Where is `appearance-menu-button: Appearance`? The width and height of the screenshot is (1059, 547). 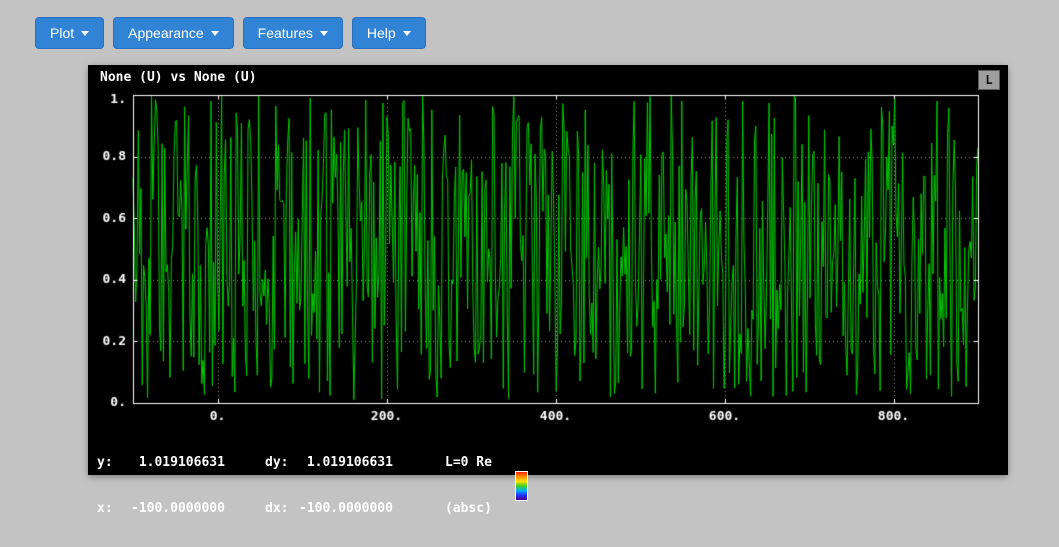 appearance-menu-button: Appearance is located at coordinates (173, 33).